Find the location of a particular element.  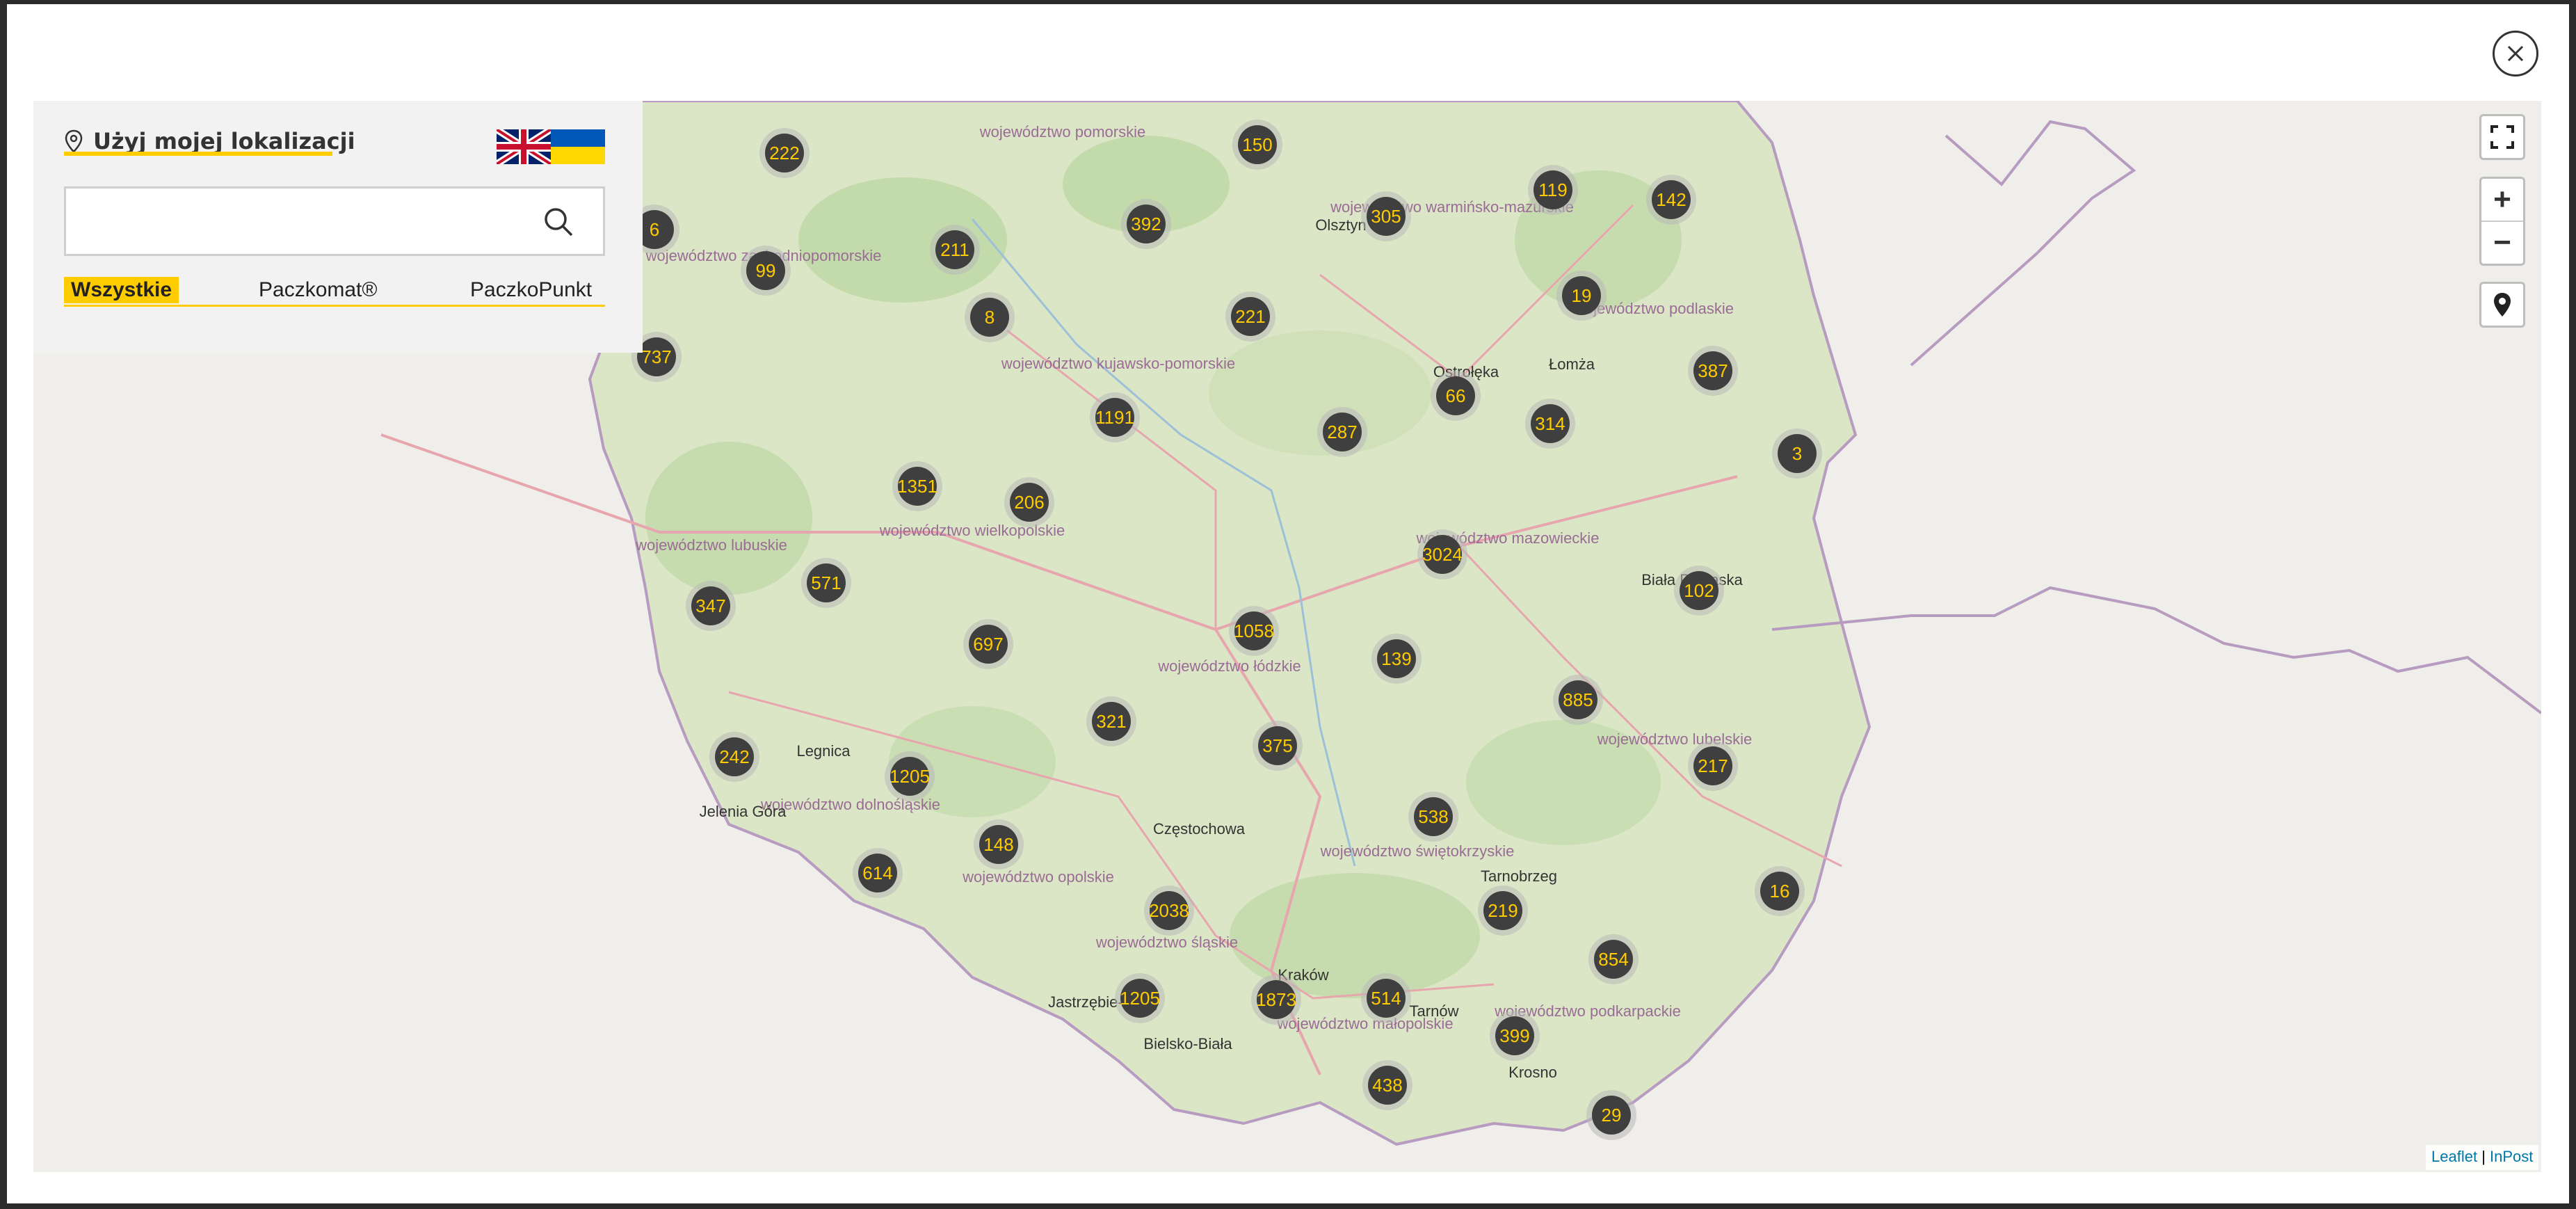

cluster-count: 142 is located at coordinates (1671, 199).